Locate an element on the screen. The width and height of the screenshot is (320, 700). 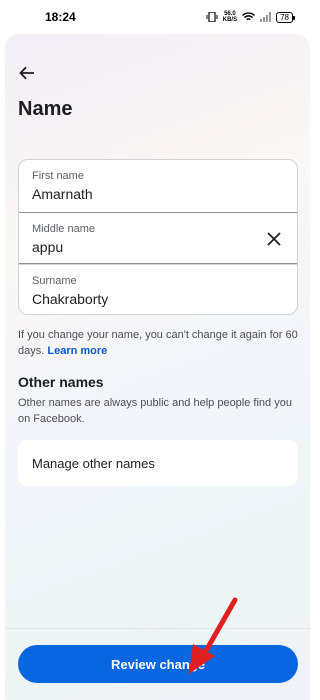
learn-more-link: Learn more is located at coordinates (77, 351).